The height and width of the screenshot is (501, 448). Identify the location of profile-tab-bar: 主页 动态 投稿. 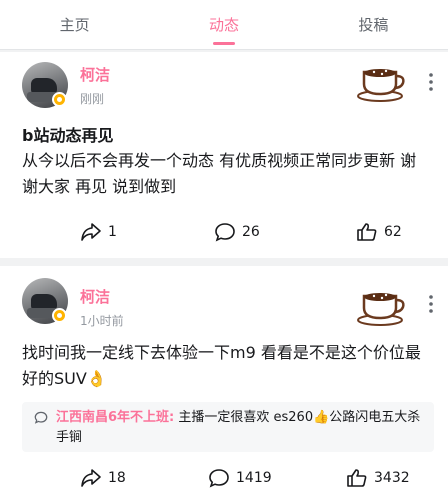
(224, 25).